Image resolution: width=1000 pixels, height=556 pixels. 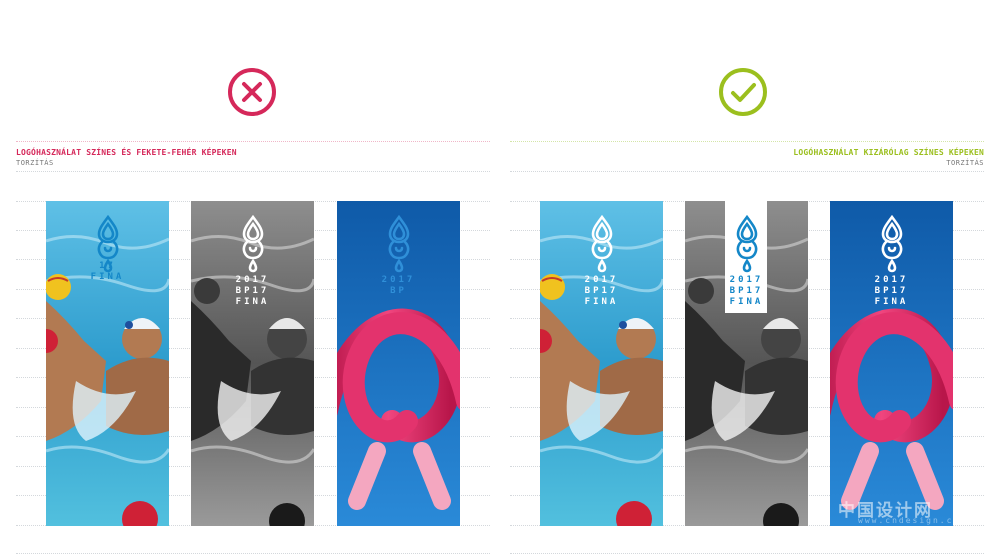 I want to click on section-heading: LOGÓHASZNÁLAT KIZÁRÓLAG SZÍNES KÉPEKEN, so click(x=888, y=152).